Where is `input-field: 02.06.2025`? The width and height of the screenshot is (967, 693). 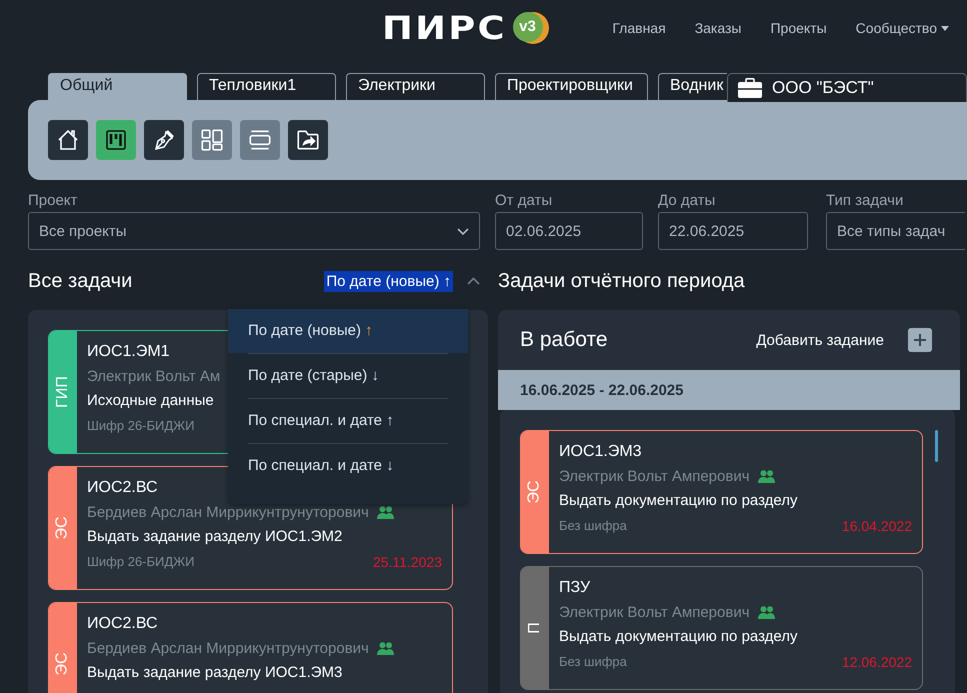 input-field: 02.06.2025 is located at coordinates (569, 231).